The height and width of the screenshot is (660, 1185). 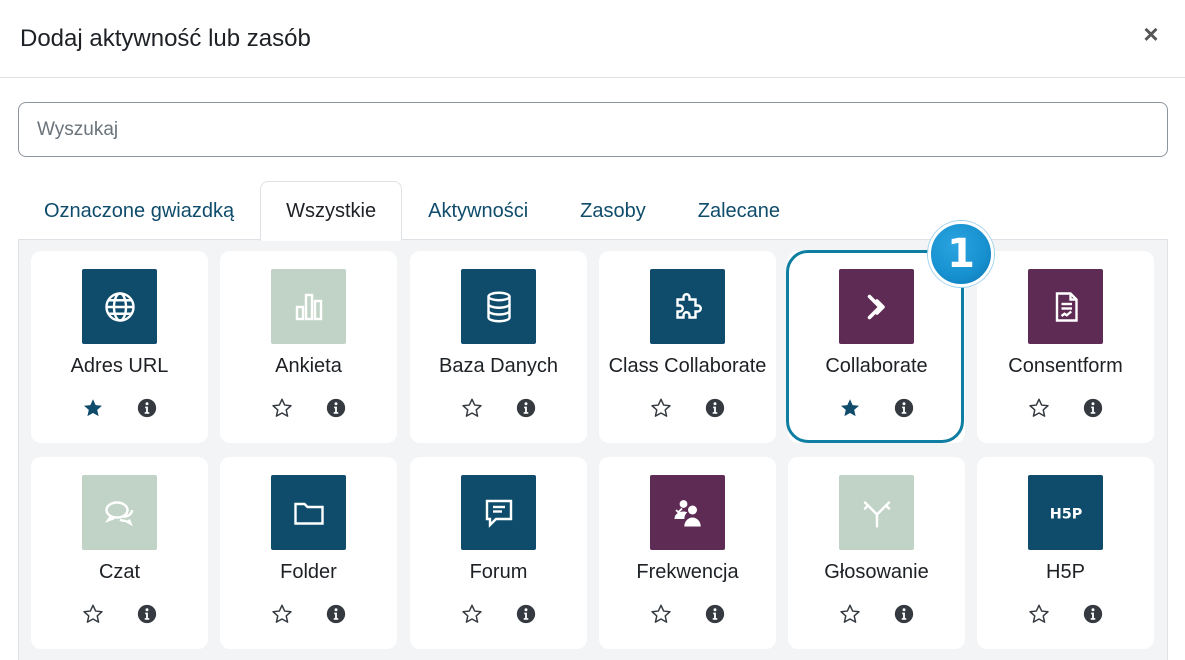 What do you see at coordinates (1065, 366) in the screenshot?
I see `activity-name: Consentform` at bounding box center [1065, 366].